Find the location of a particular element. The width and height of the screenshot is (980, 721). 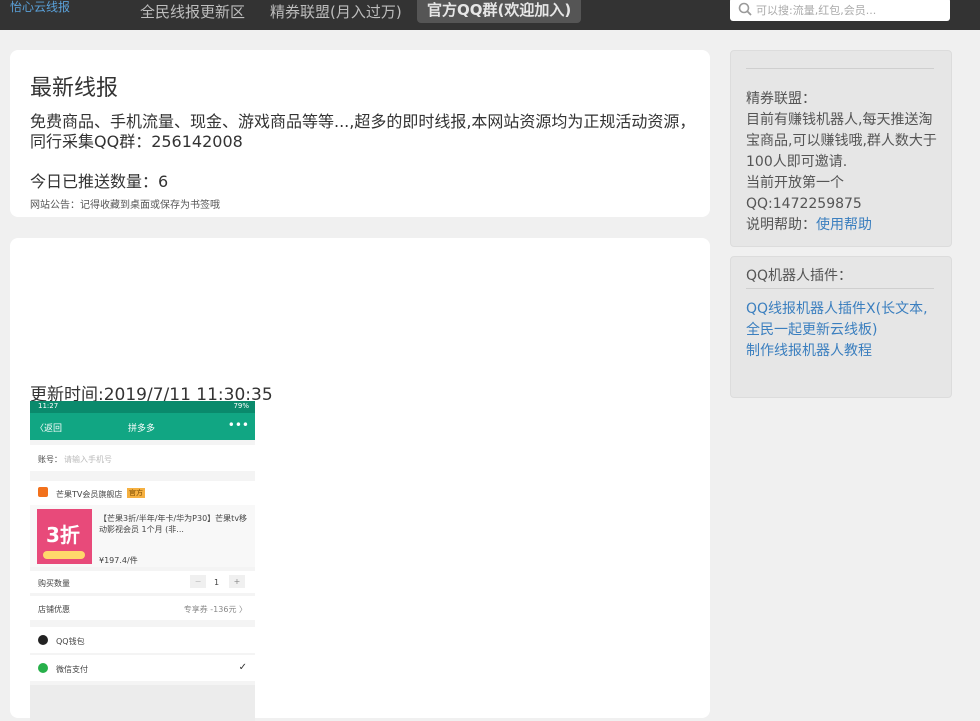

product-image: 3折 is located at coordinates (64, 536).